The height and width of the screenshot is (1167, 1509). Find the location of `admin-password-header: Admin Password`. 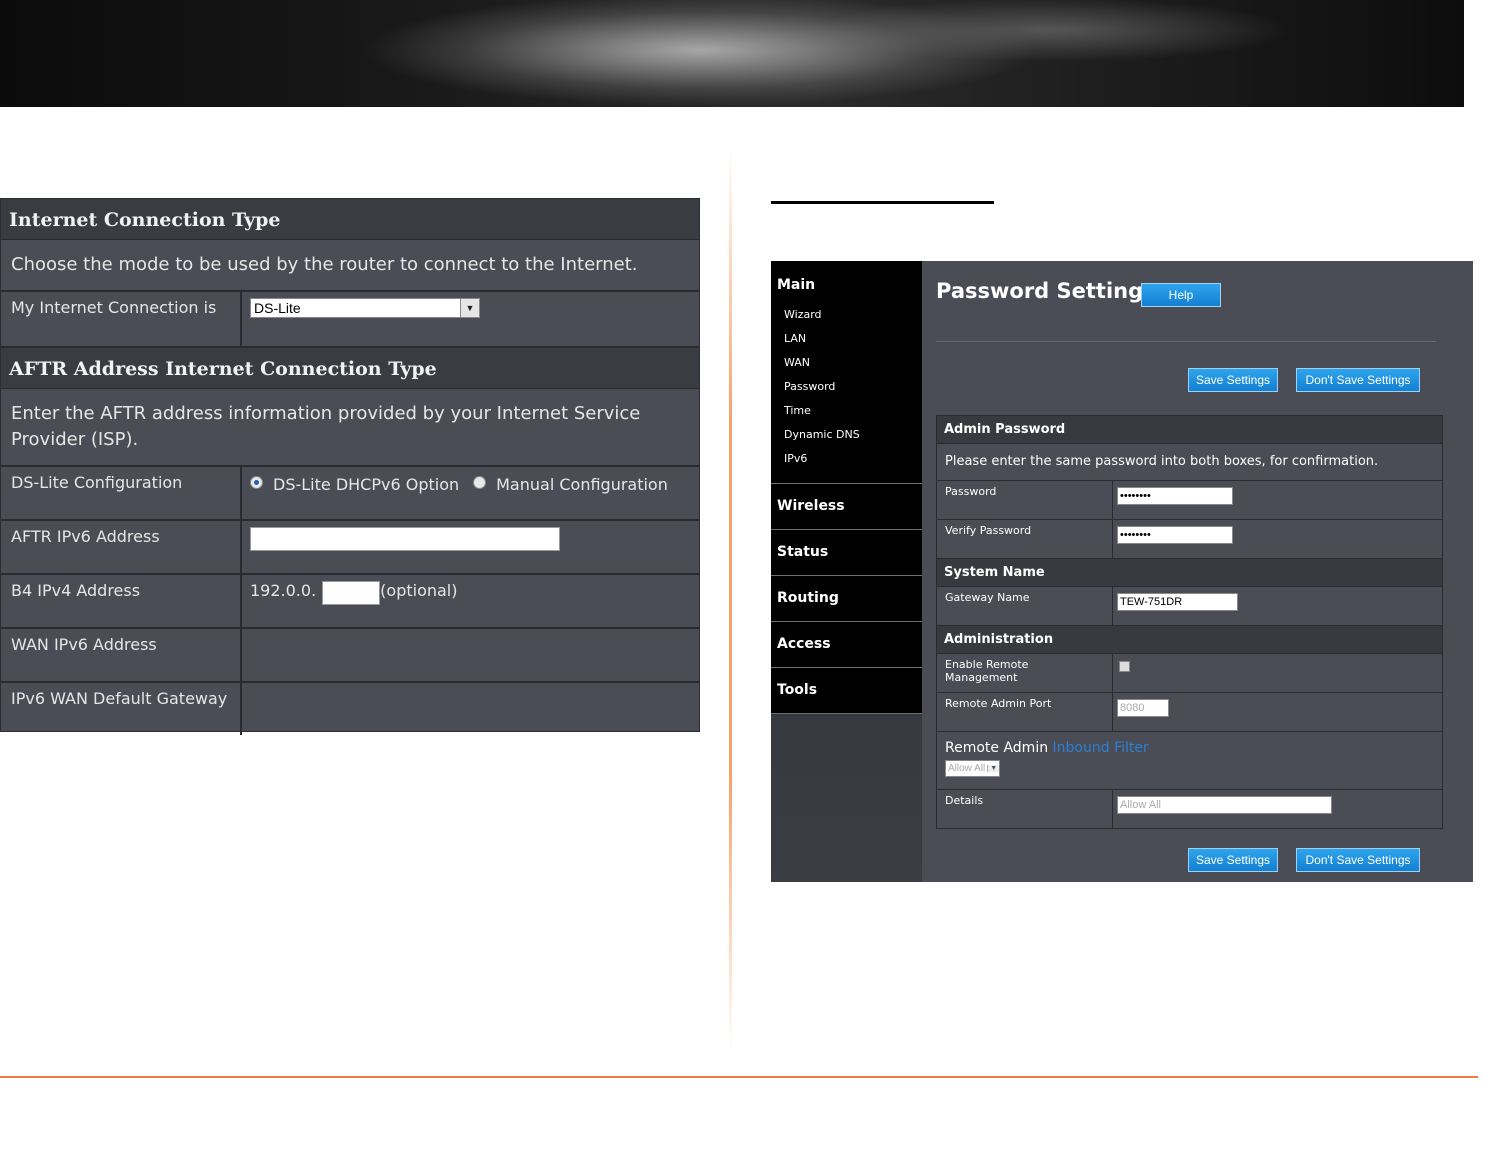

admin-password-header: Admin Password is located at coordinates (1189, 430).